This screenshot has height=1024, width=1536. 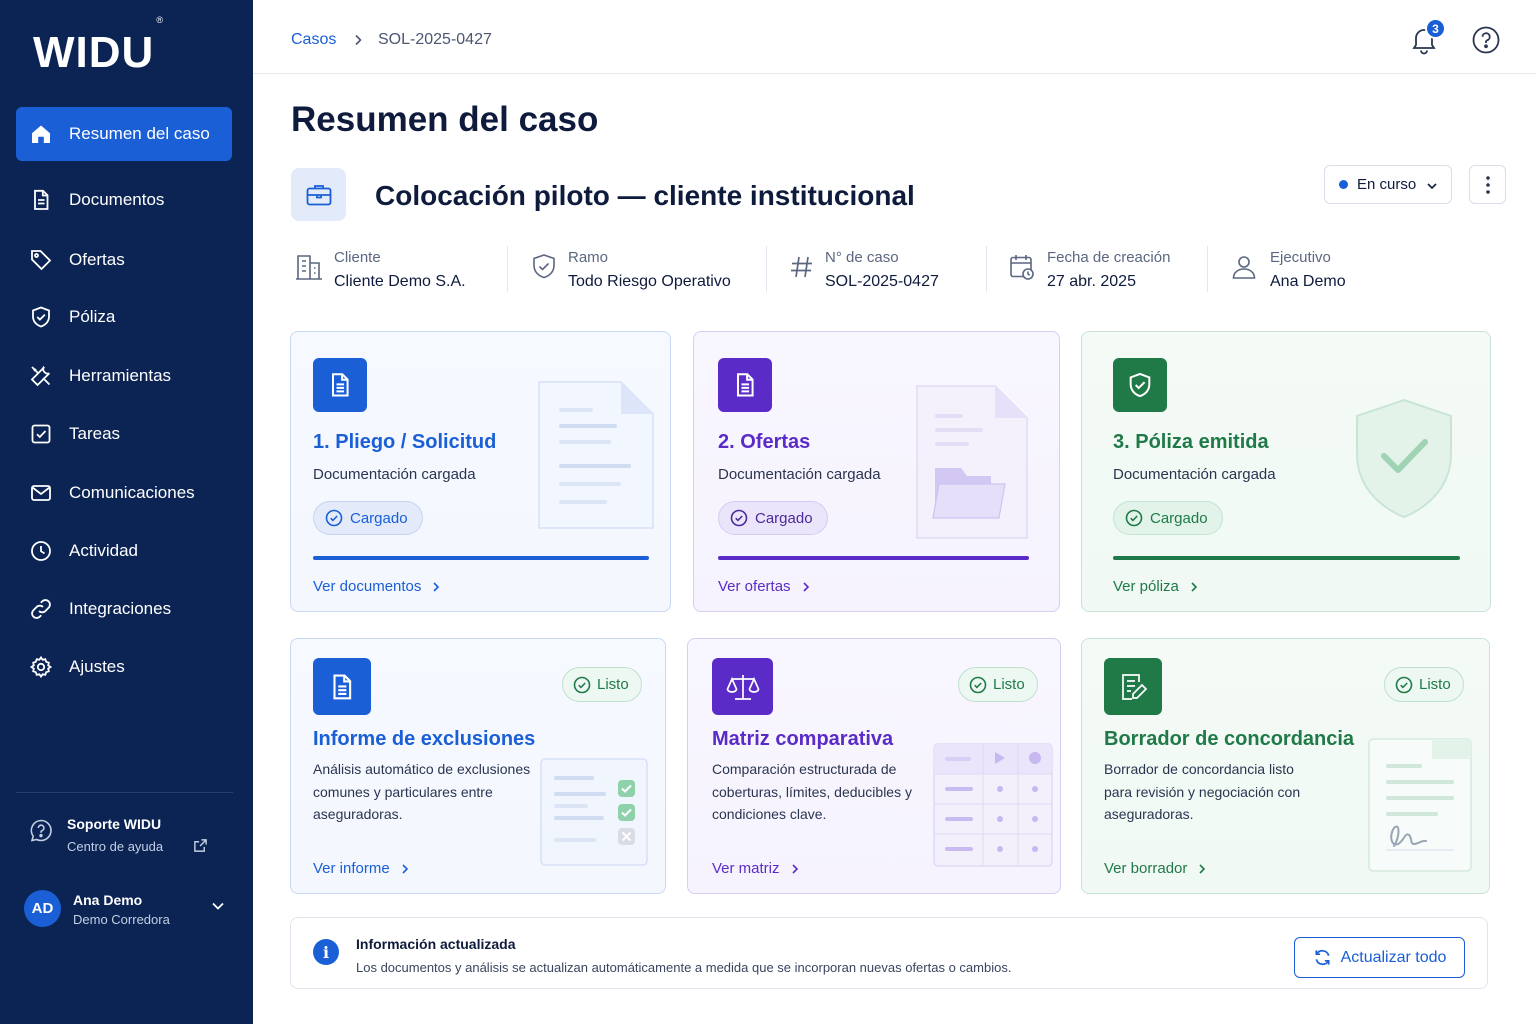 I want to click on ver-poliza-link: Ver póliza, so click(x=1156, y=586).